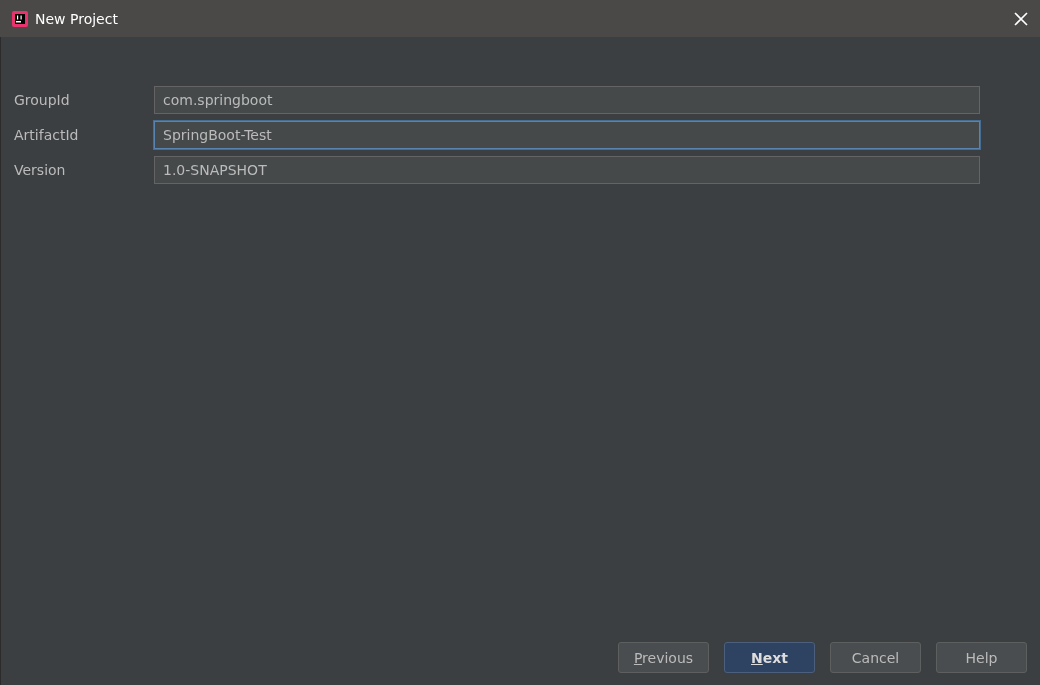  I want to click on field-label: Version, so click(40, 170).